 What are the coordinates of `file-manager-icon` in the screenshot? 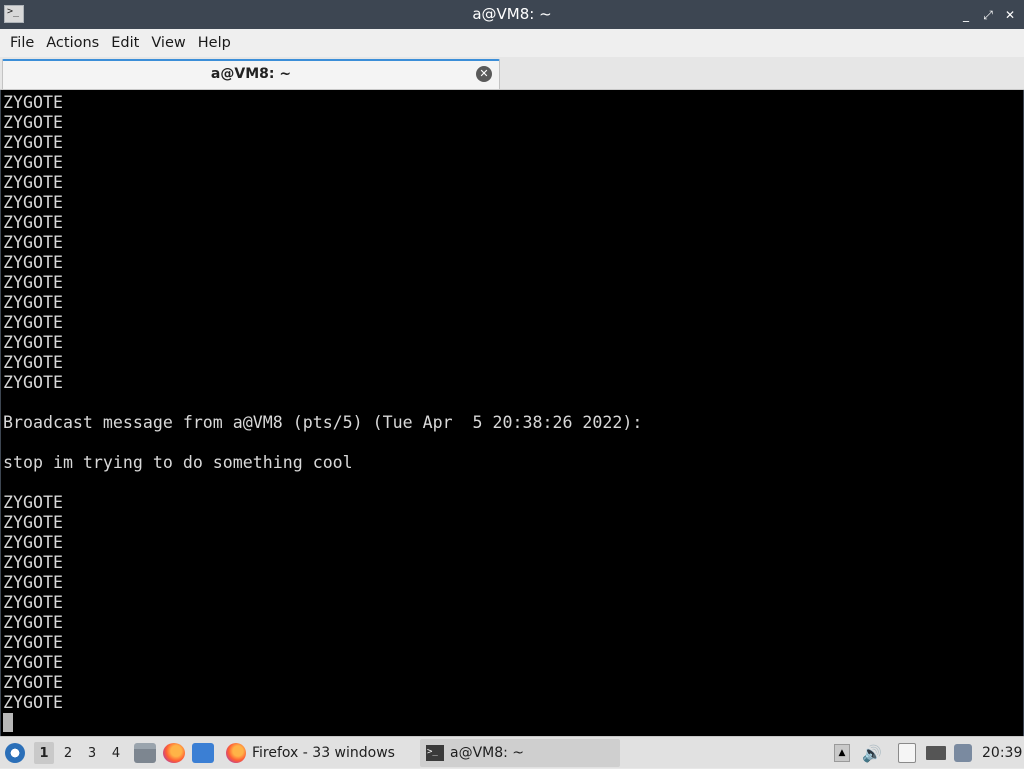 It's located at (145, 753).